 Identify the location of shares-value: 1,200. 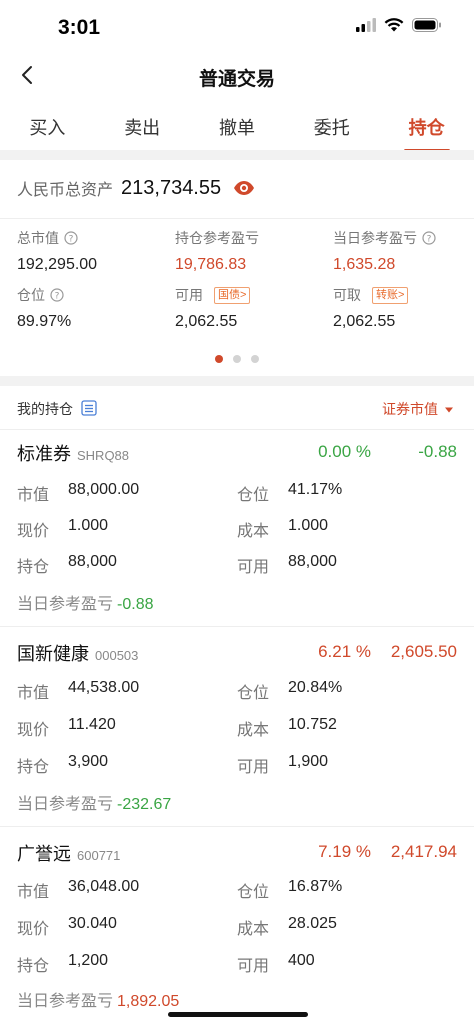
(88, 960).